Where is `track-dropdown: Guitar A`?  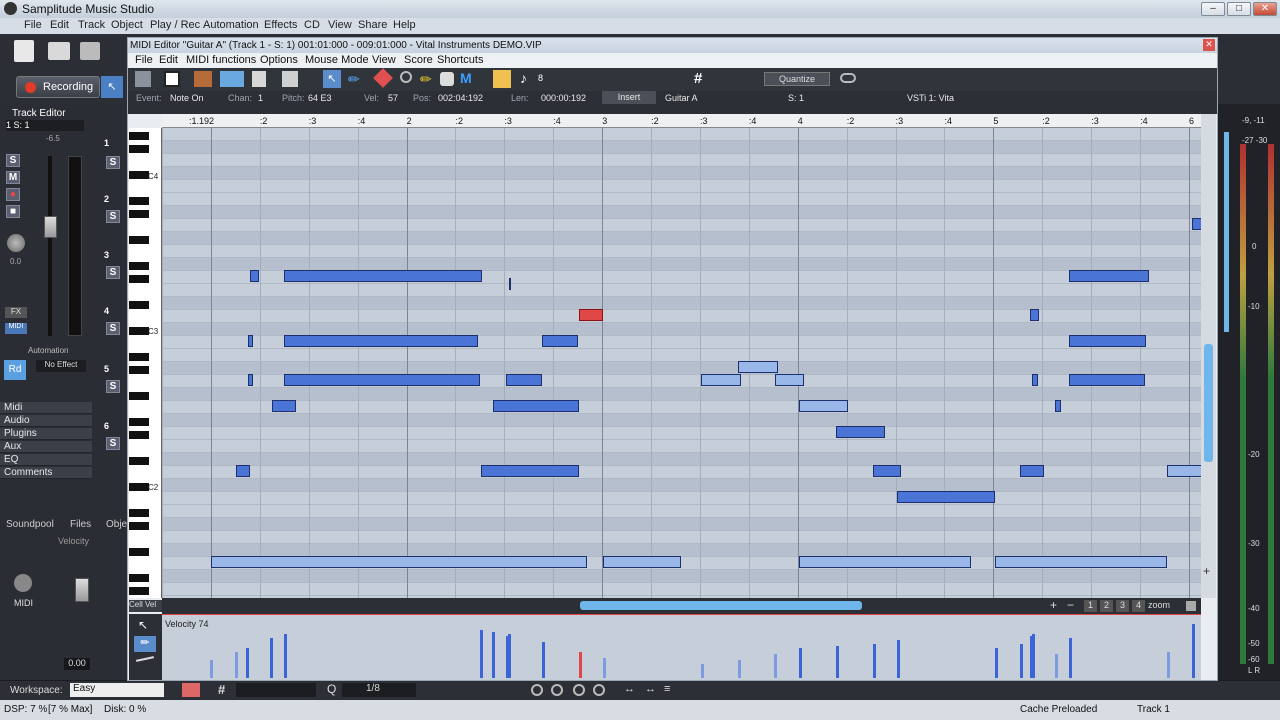
track-dropdown: Guitar A is located at coordinates (681, 98).